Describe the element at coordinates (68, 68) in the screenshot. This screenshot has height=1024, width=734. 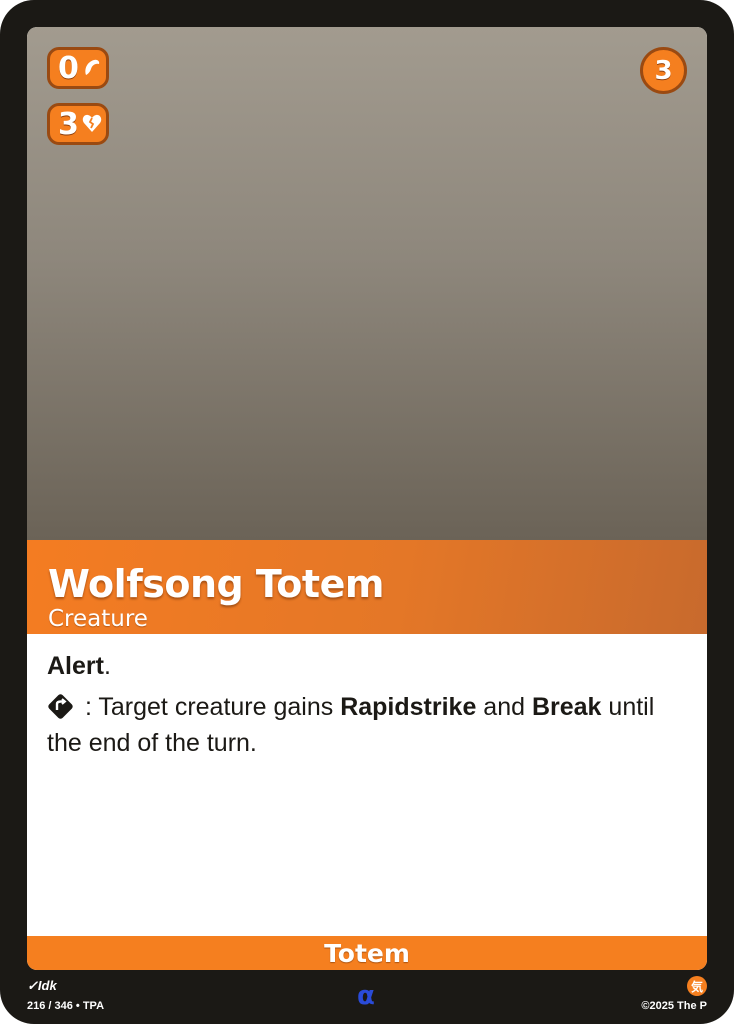
I see `power-value: 0` at that location.